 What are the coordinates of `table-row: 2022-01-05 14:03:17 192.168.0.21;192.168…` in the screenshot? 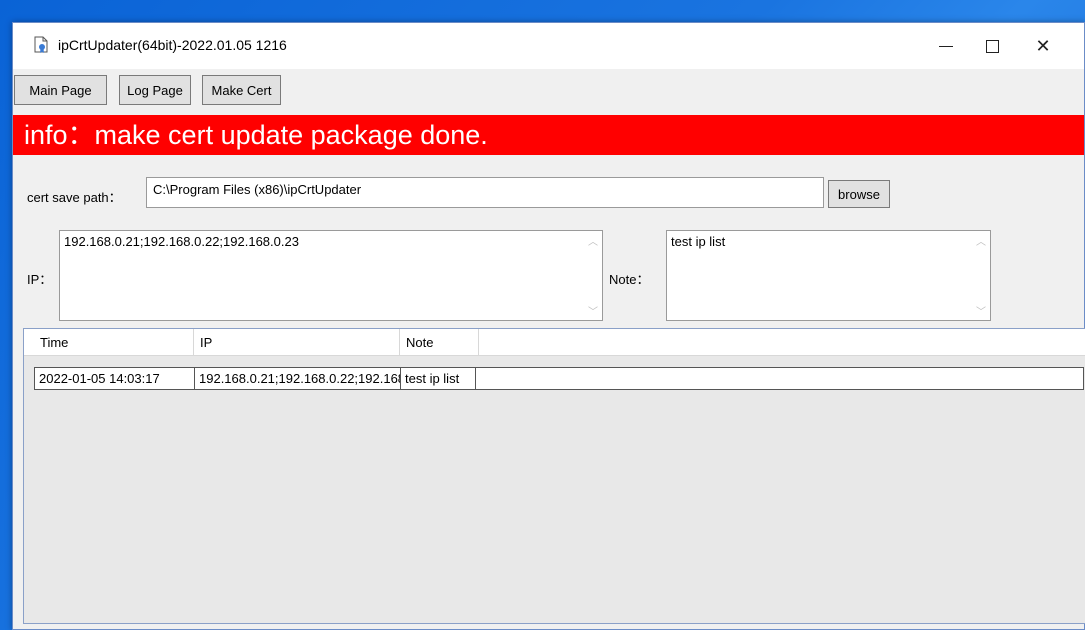 It's located at (559, 378).